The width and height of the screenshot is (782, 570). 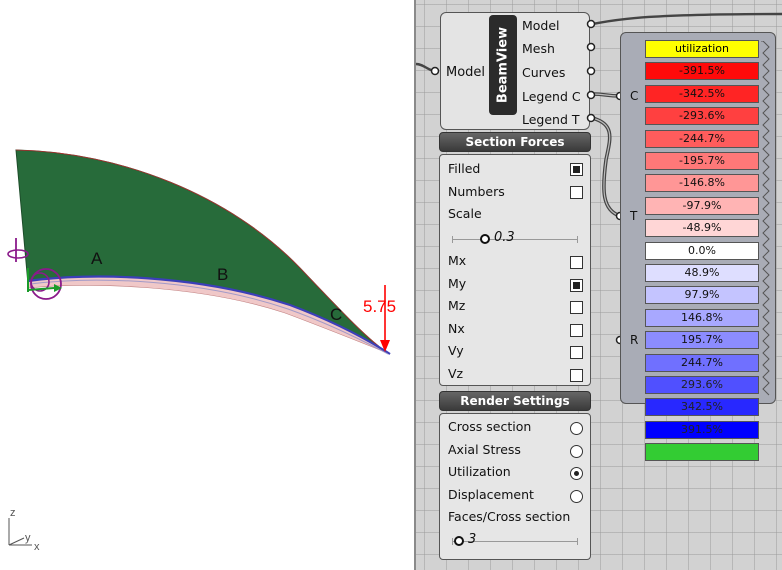 What do you see at coordinates (702, 49) in the screenshot?
I see `legend-title: utilization` at bounding box center [702, 49].